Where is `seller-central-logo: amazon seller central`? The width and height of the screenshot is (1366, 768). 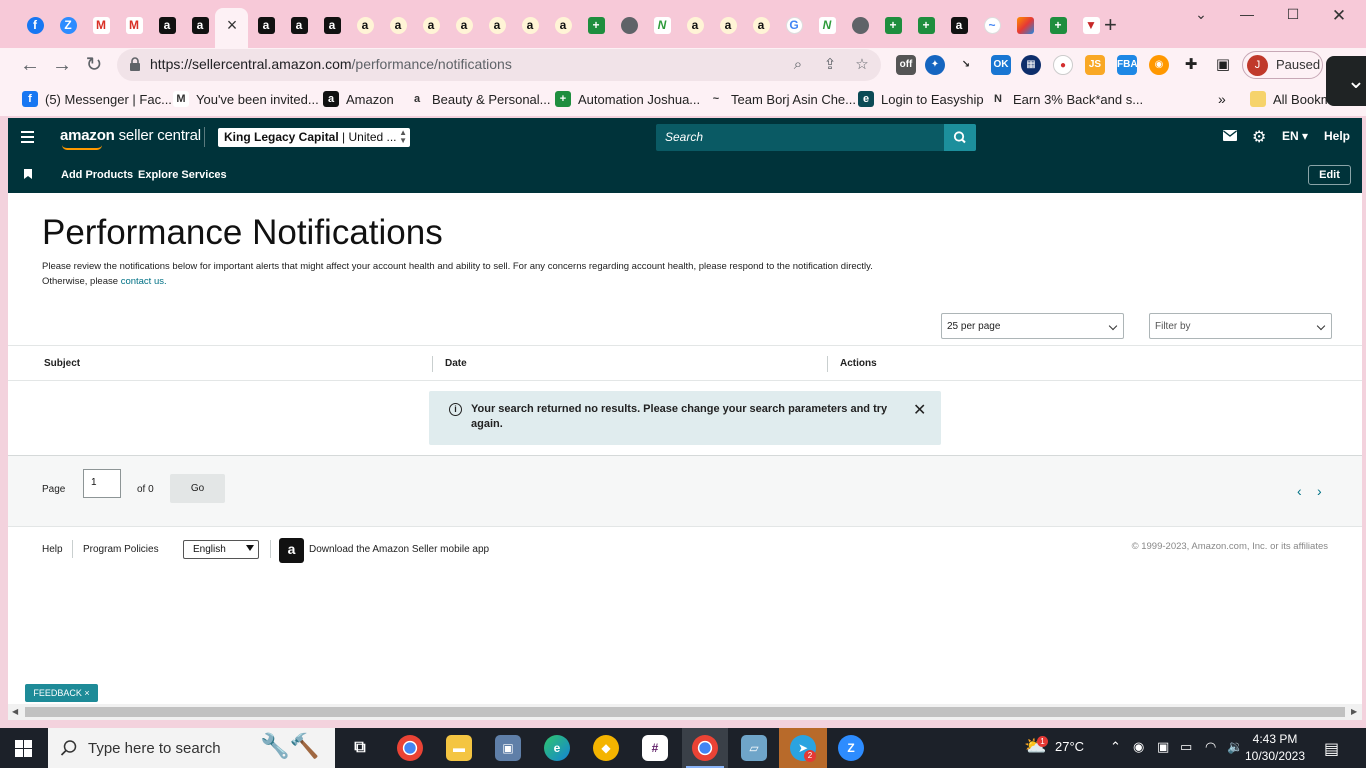
seller-central-logo: amazon seller central is located at coordinates (130, 135).